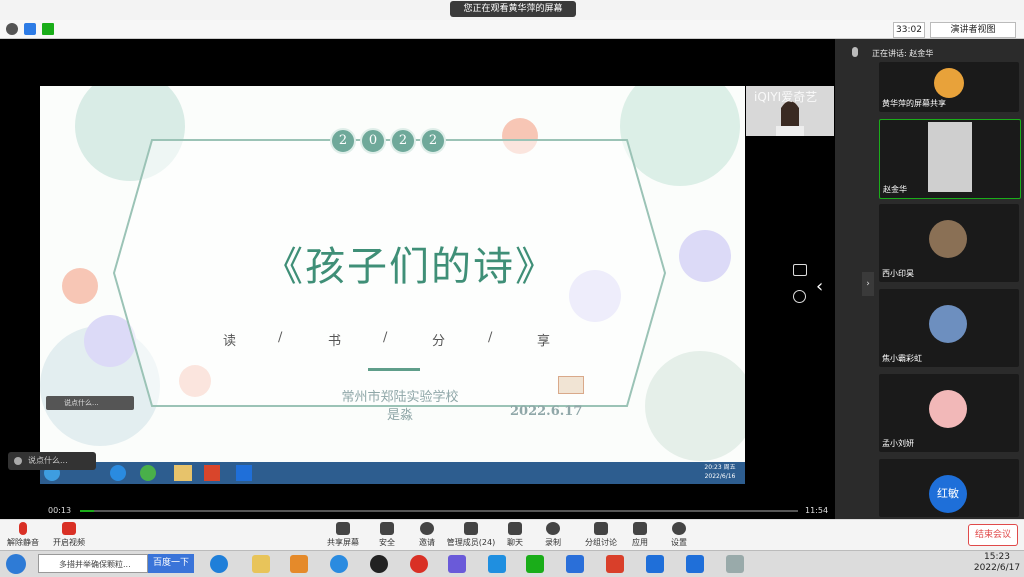  What do you see at coordinates (439, 511) in the screenshot?
I see `progress-track` at bounding box center [439, 511].